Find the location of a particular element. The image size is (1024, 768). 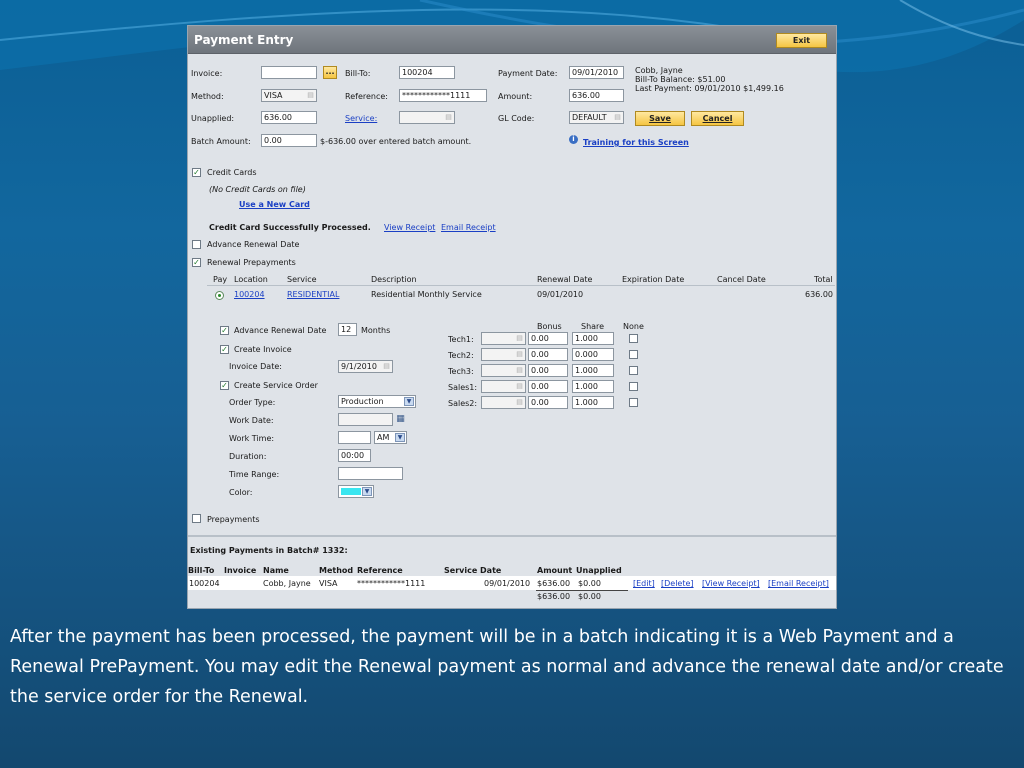

ex-row-method: VISA is located at coordinates (328, 583).